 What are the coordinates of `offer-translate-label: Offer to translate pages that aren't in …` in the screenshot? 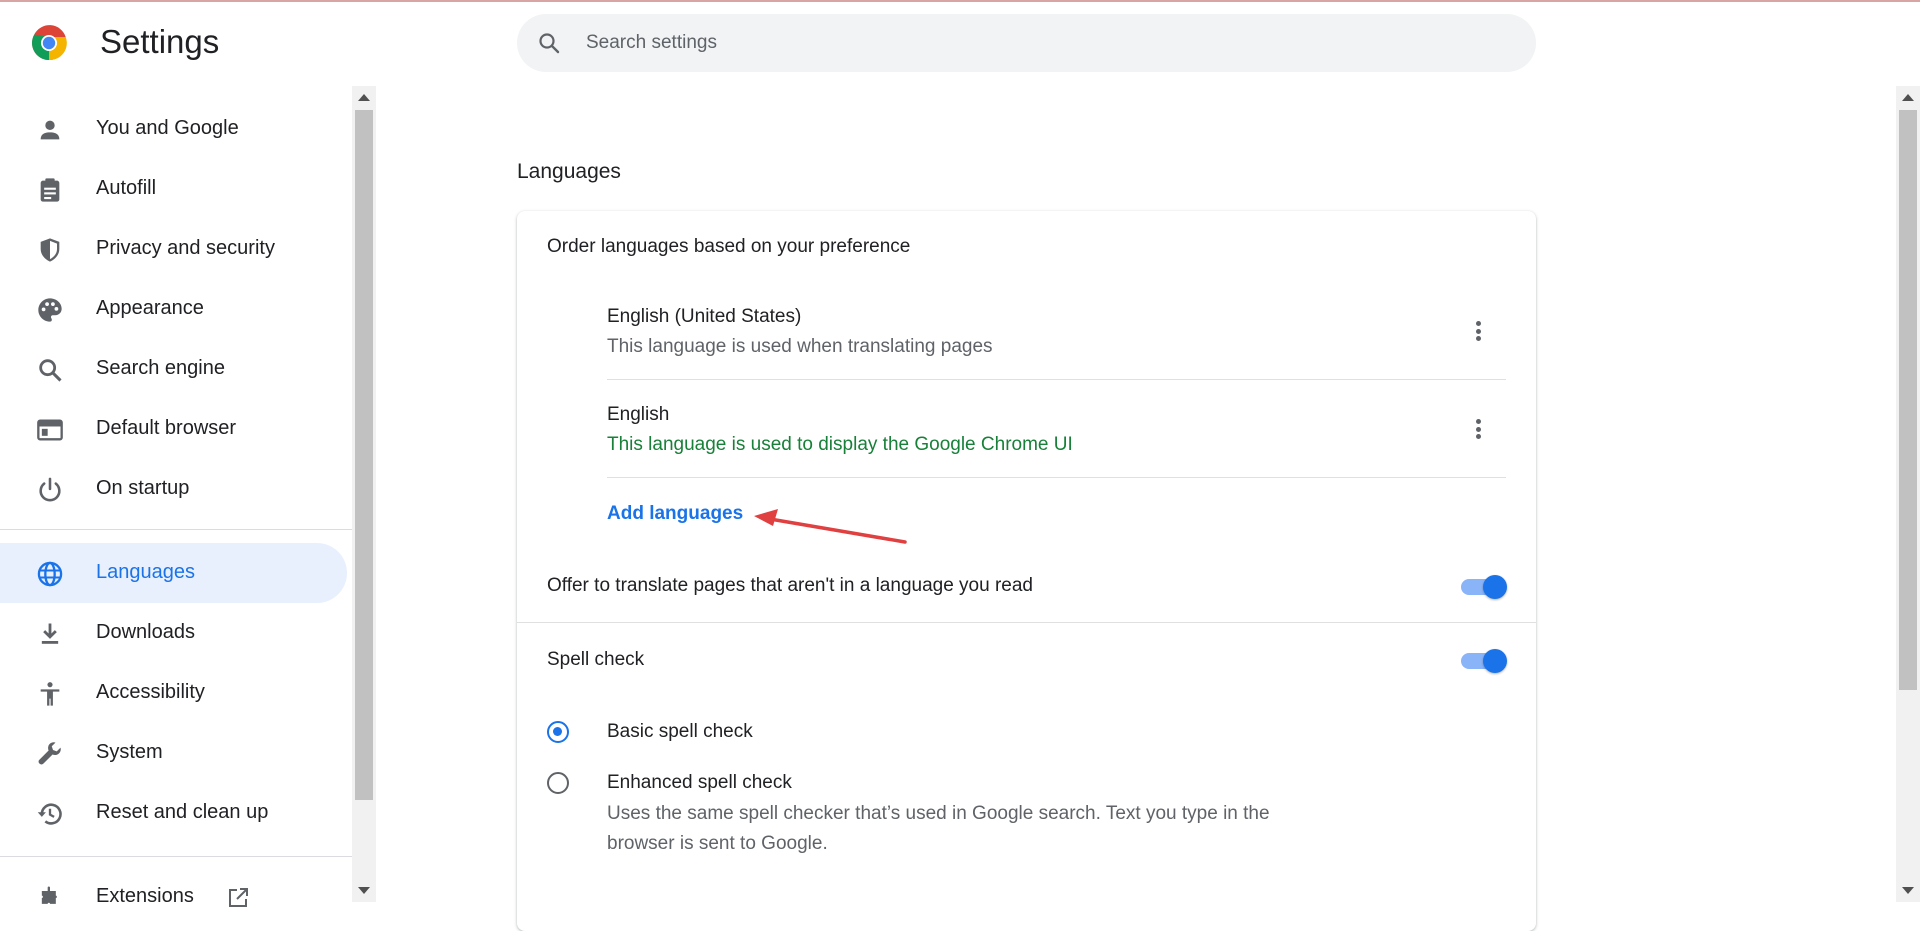 It's located at (790, 585).